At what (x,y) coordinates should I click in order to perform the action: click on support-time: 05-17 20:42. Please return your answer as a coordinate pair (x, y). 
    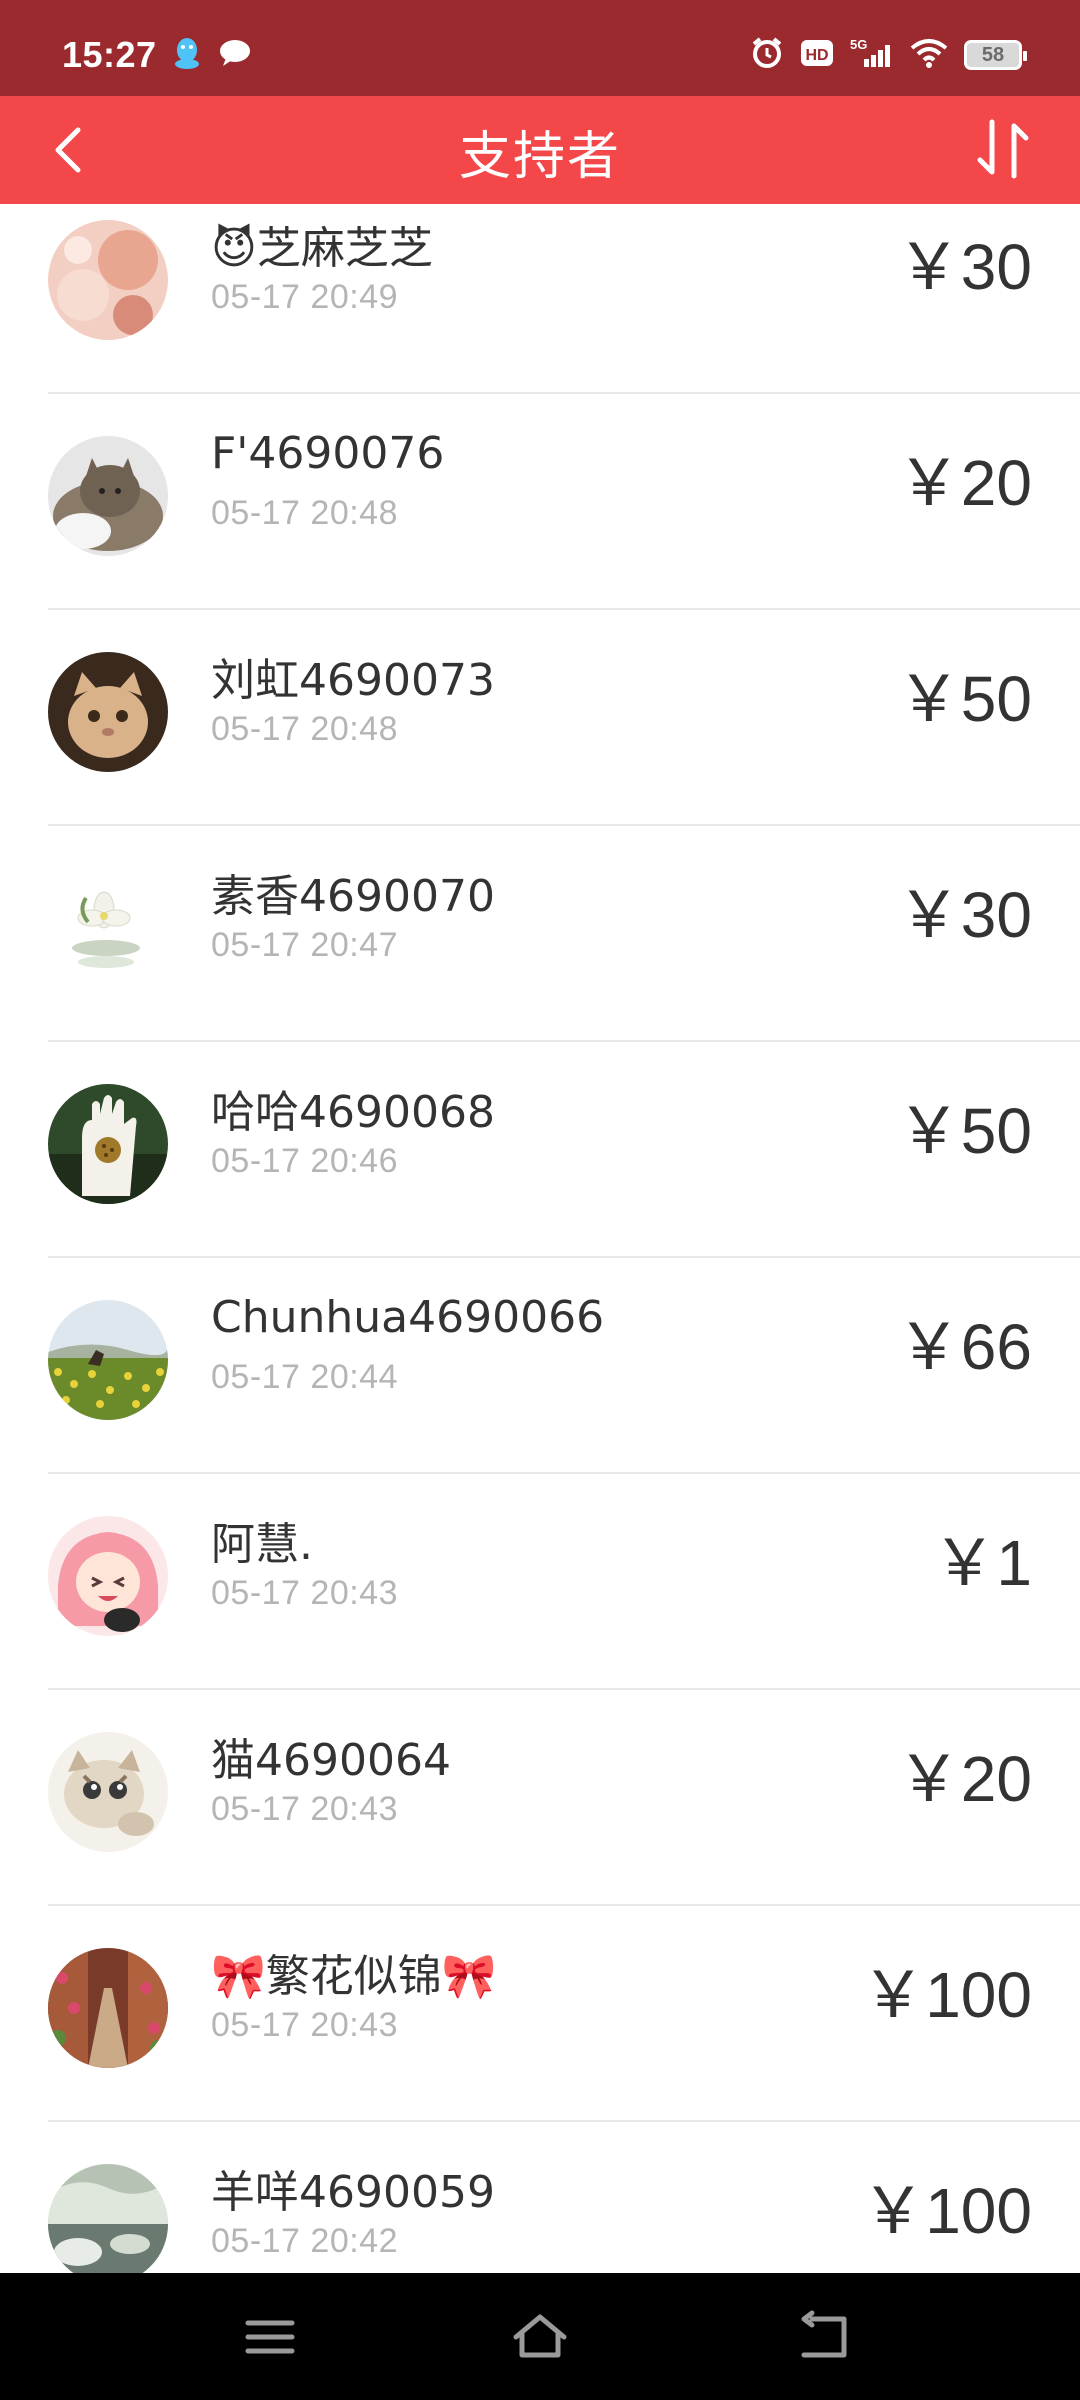
    Looking at the image, I should click on (304, 2241).